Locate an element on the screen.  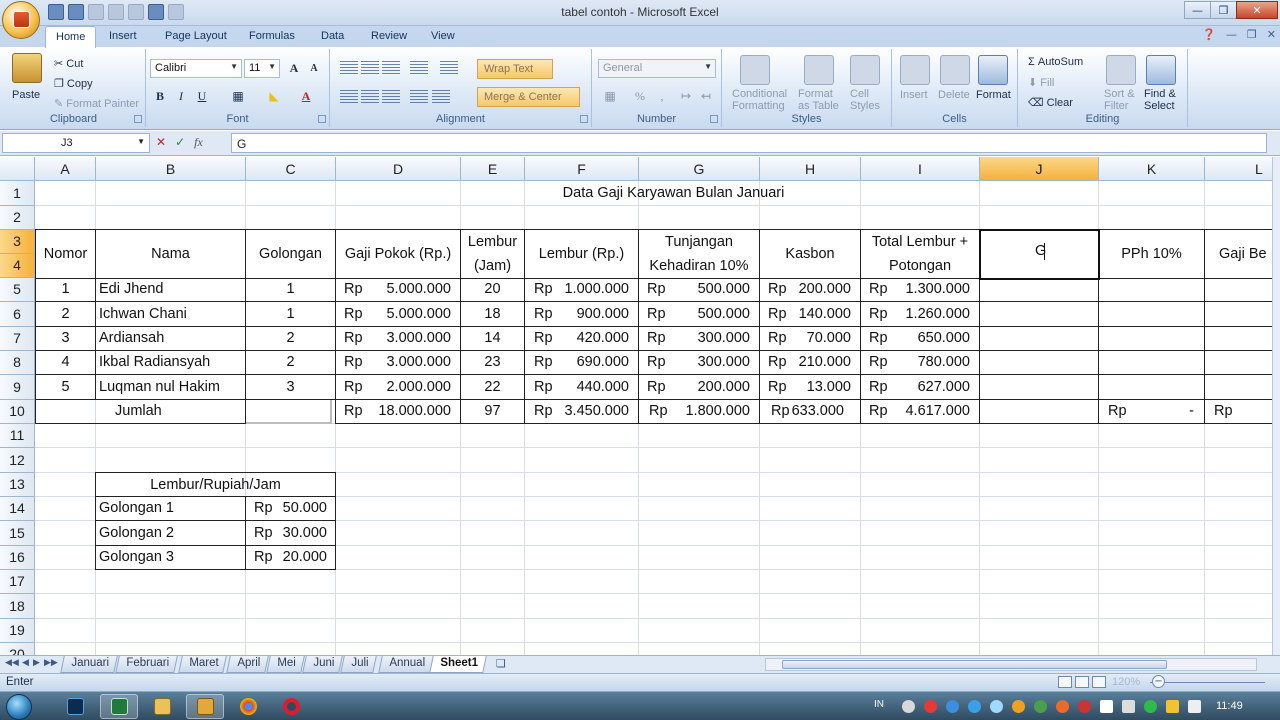
data-cell-kas: Rp 210.000 is located at coordinates (810, 363).